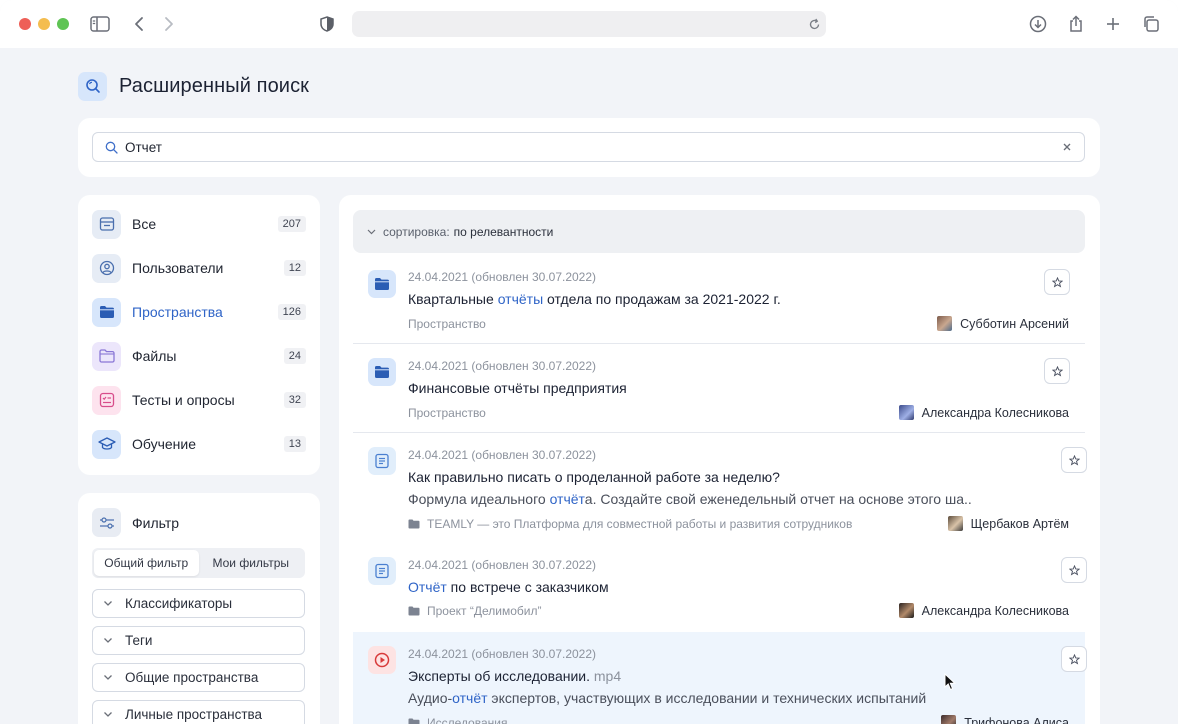 This screenshot has width=1178, height=724. I want to click on result-title: Отчёт по встрече с заказчиком, so click(508, 587).